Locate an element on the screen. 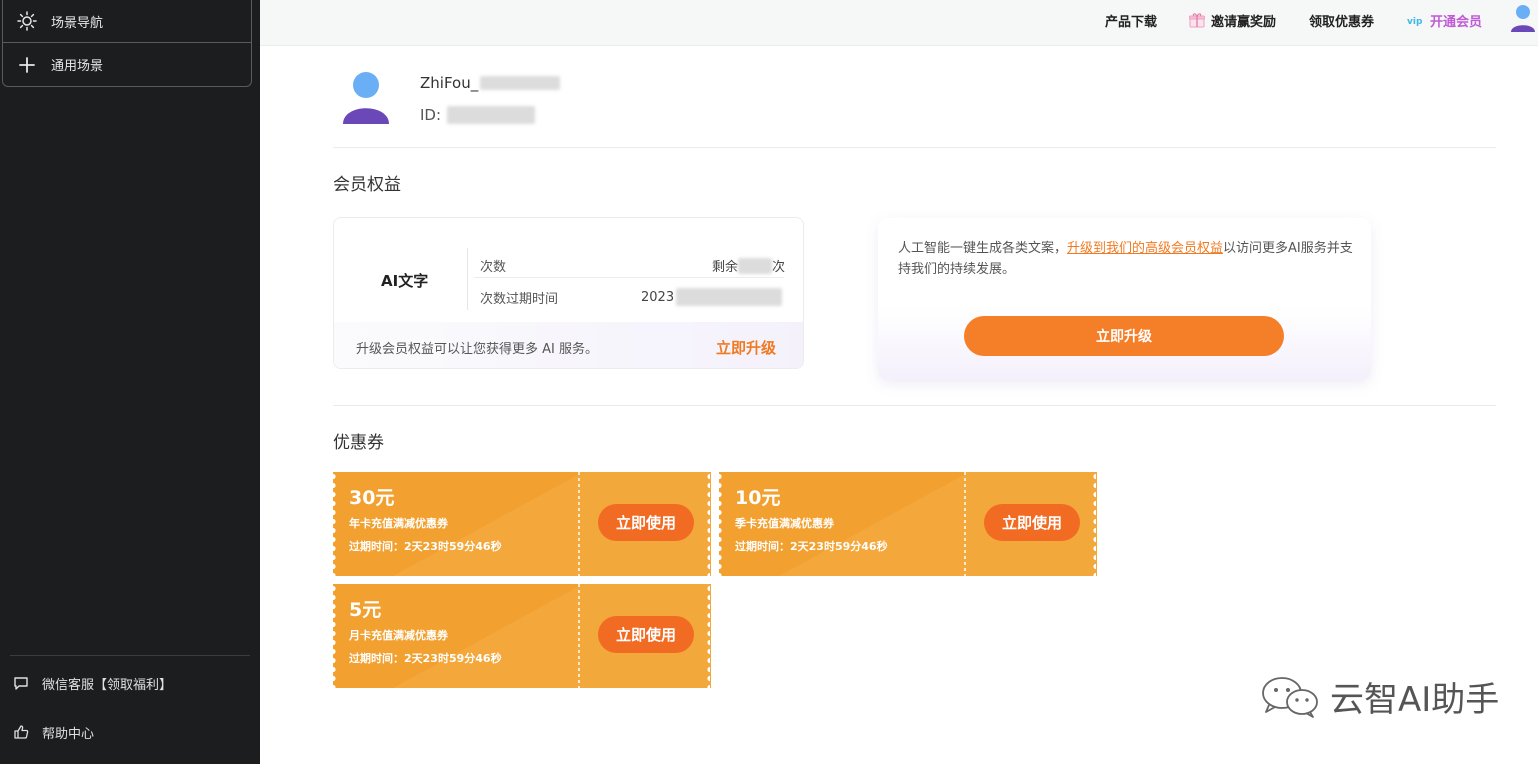 The image size is (1538, 764). coupon-description: 年卡充值满减优惠券 is located at coordinates (398, 523).